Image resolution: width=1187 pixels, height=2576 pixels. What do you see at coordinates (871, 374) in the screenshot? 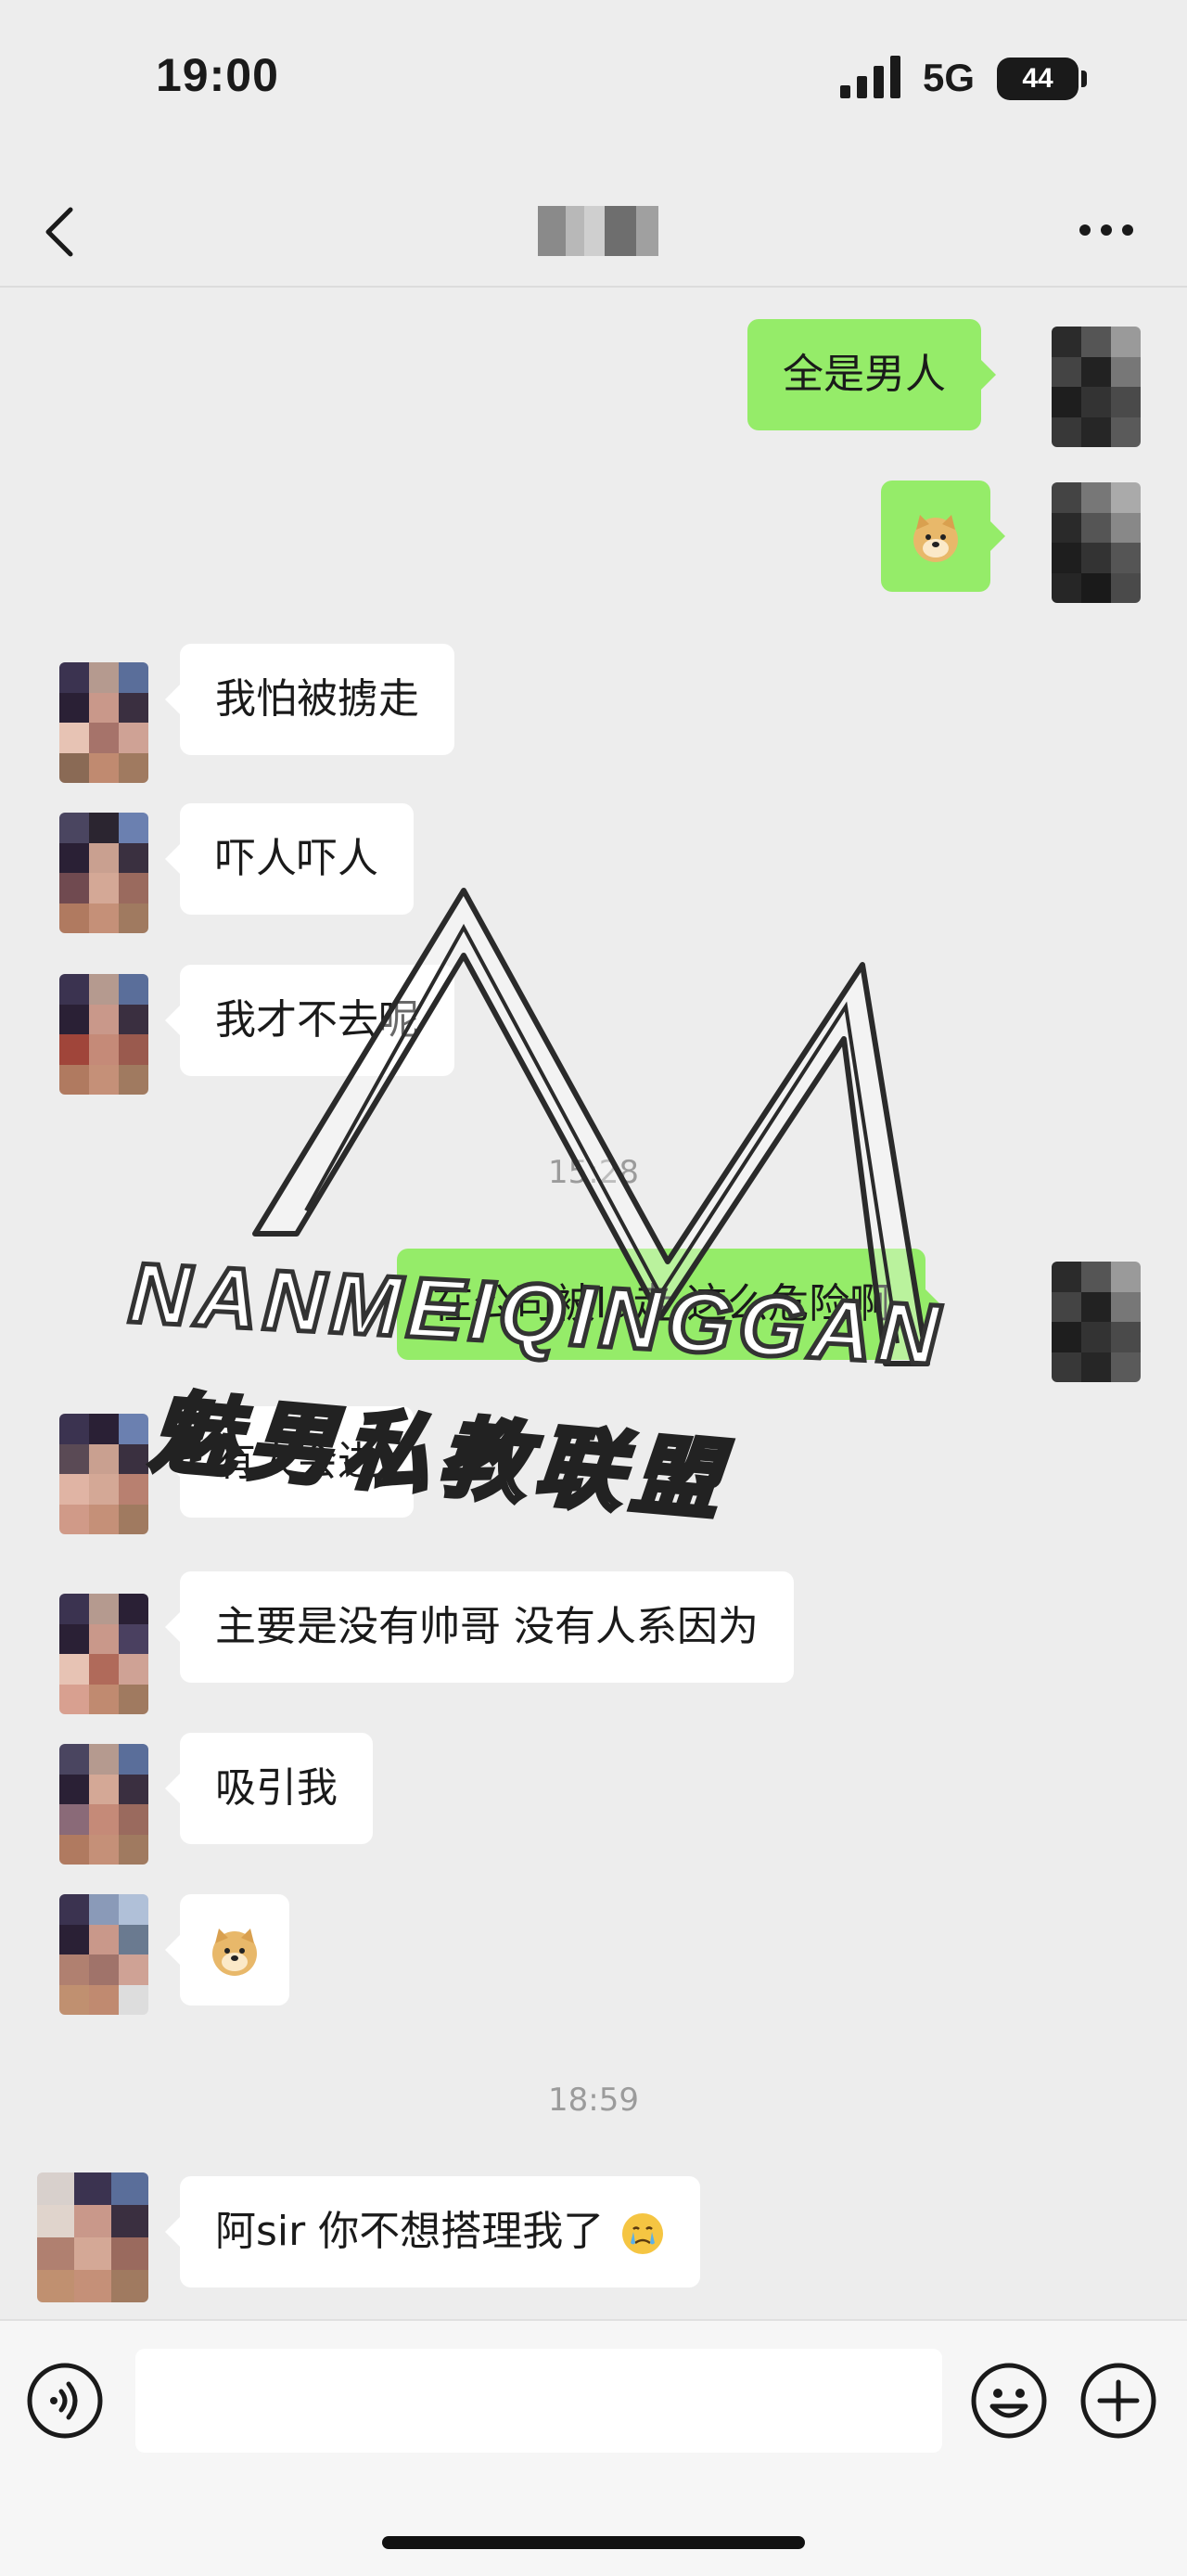
I see `outgoing-message: 全是男人` at bounding box center [871, 374].